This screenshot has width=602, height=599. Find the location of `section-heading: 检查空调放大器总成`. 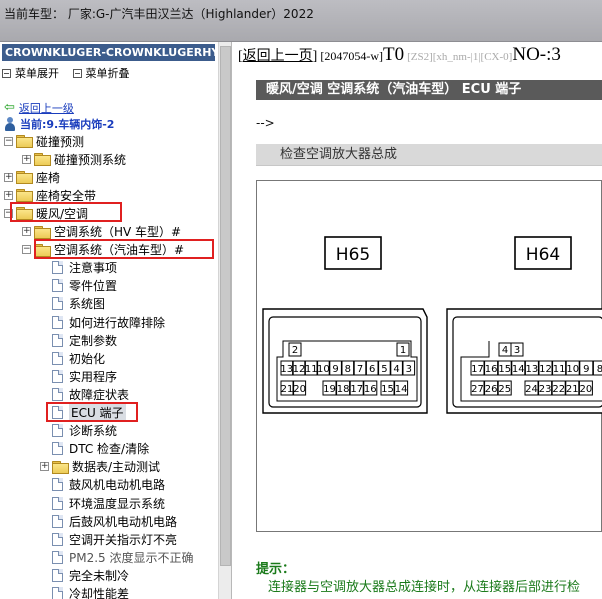

section-heading: 检查空调放大器总成 is located at coordinates (429, 155).